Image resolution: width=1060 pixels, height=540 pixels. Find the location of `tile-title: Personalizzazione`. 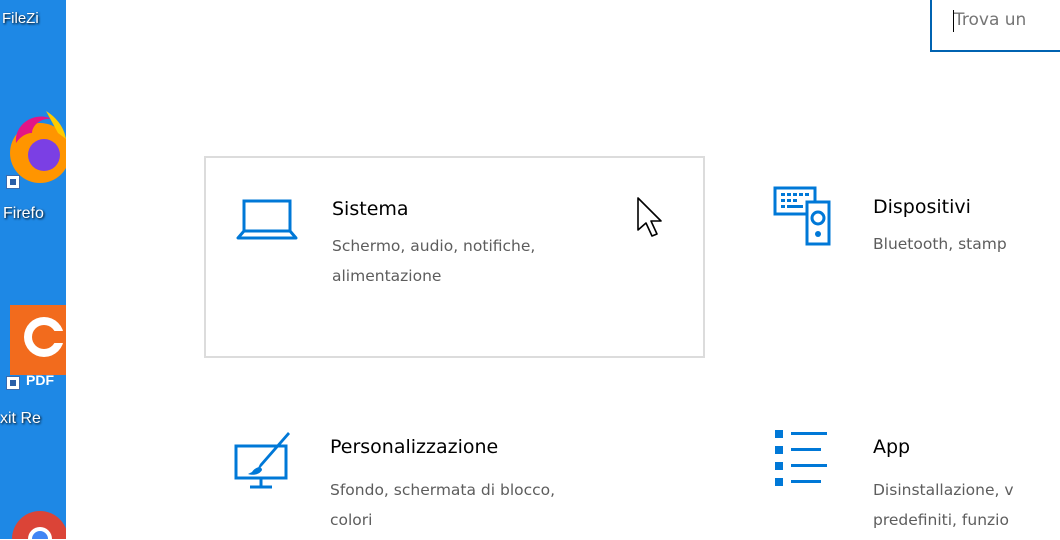

tile-title: Personalizzazione is located at coordinates (414, 447).